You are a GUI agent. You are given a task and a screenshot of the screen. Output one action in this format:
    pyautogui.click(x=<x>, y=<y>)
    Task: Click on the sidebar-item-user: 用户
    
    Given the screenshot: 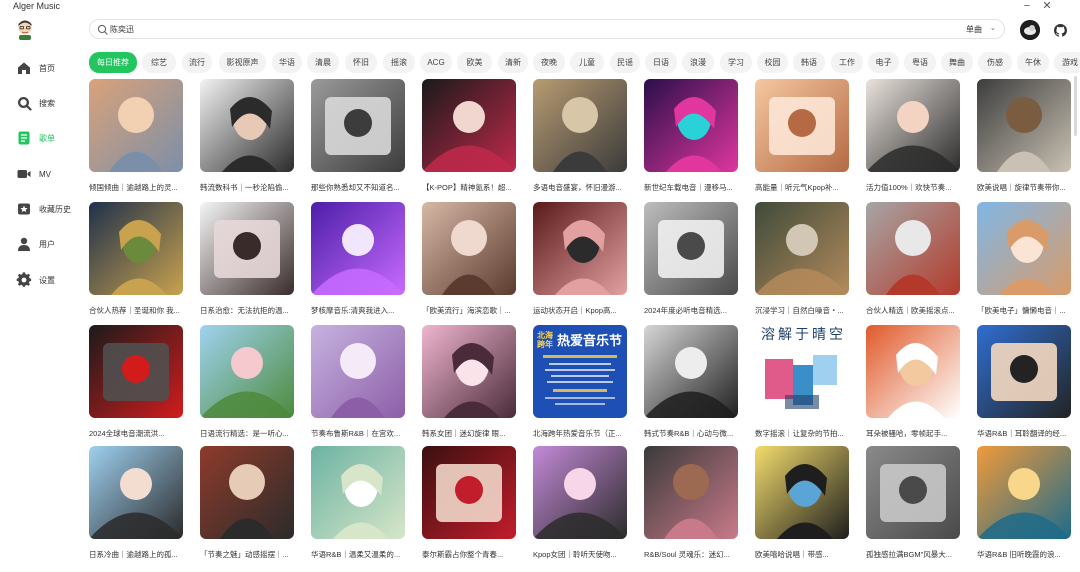 What is the action you would take?
    pyautogui.click(x=48, y=244)
    